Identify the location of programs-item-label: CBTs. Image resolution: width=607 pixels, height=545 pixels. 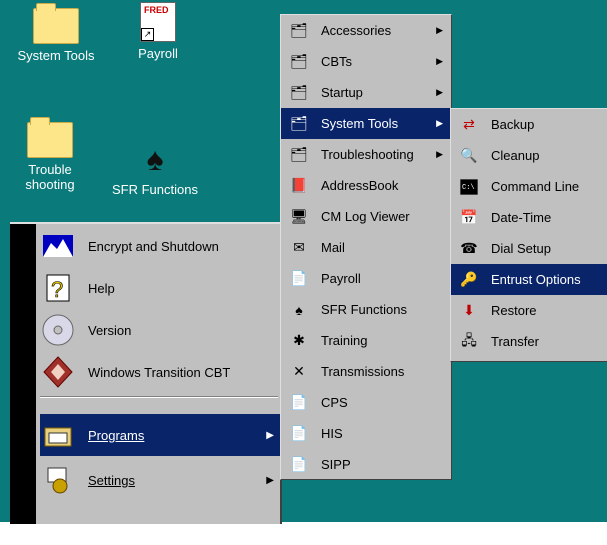
(337, 61).